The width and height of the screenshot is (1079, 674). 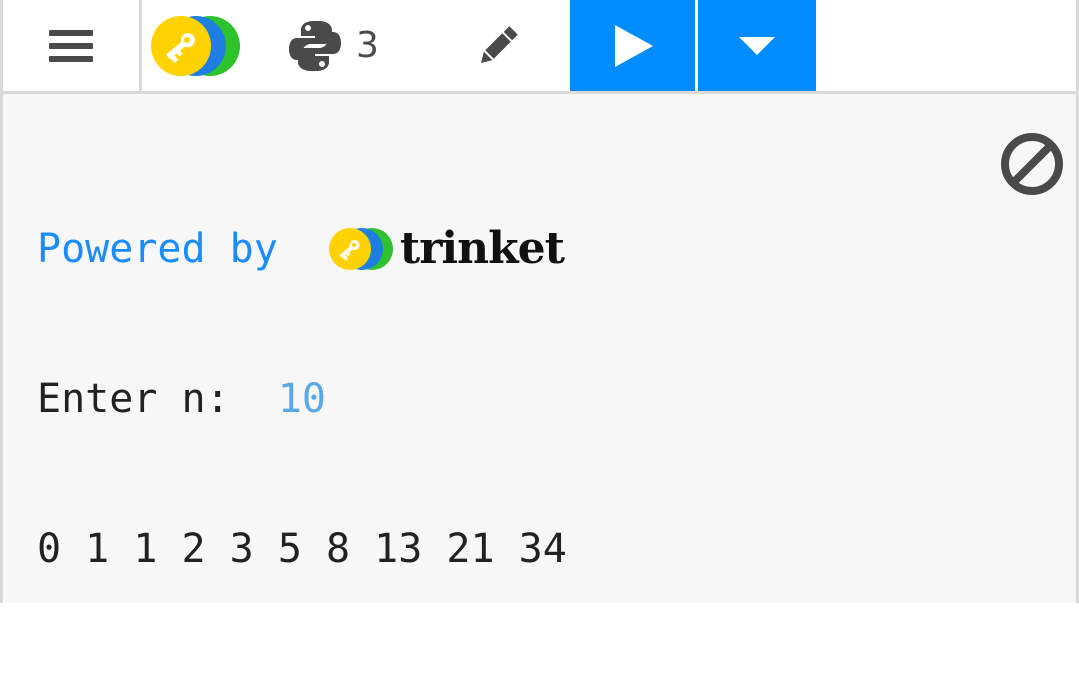 I want to click on run-options-dropdown, so click(x=757, y=45).